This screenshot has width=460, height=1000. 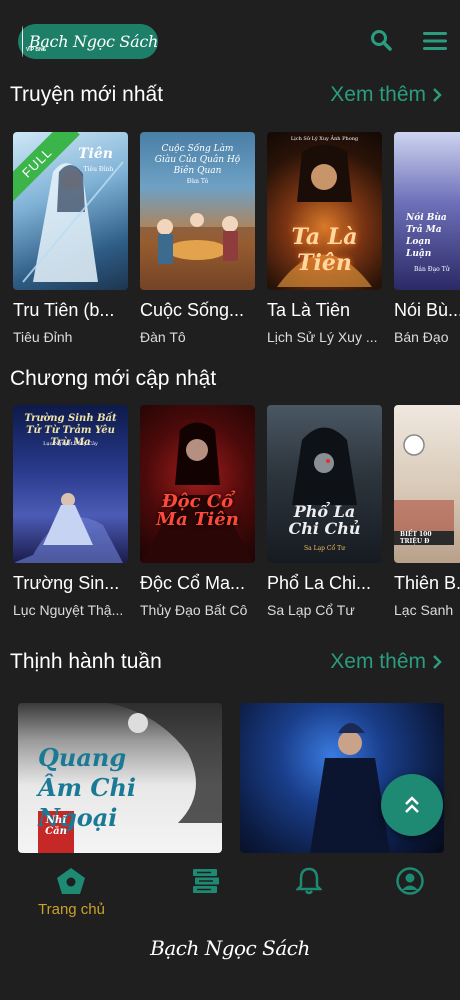 I want to click on trending-card: Quang Âm Chi Ngoại Nhĩ Căn, so click(x=120, y=778).